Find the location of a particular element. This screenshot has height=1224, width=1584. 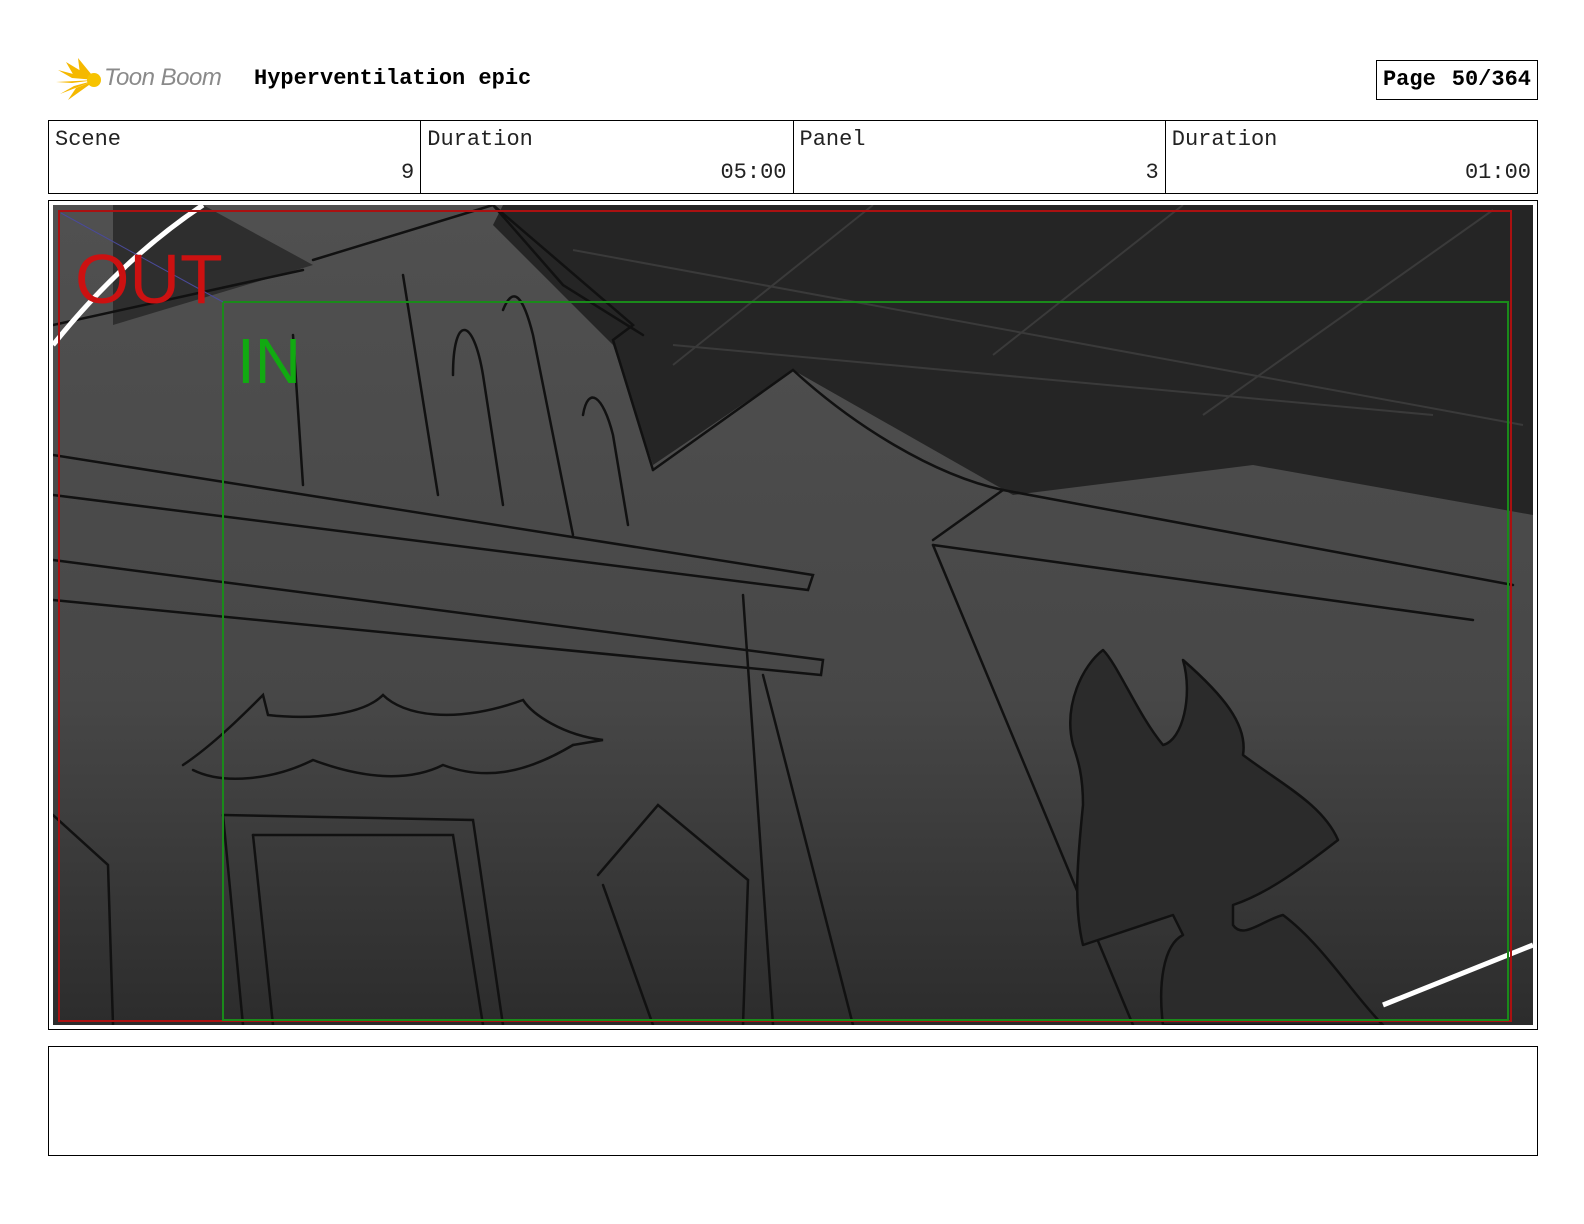

toon-boom-logo: Toon Boom is located at coordinates (147, 80).